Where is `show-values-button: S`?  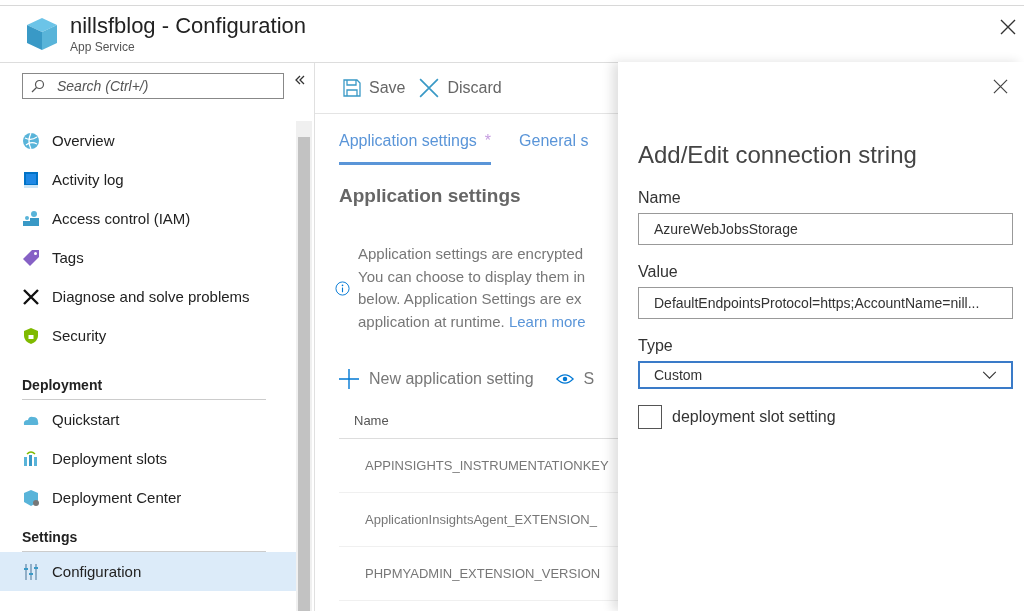 show-values-button: S is located at coordinates (575, 379).